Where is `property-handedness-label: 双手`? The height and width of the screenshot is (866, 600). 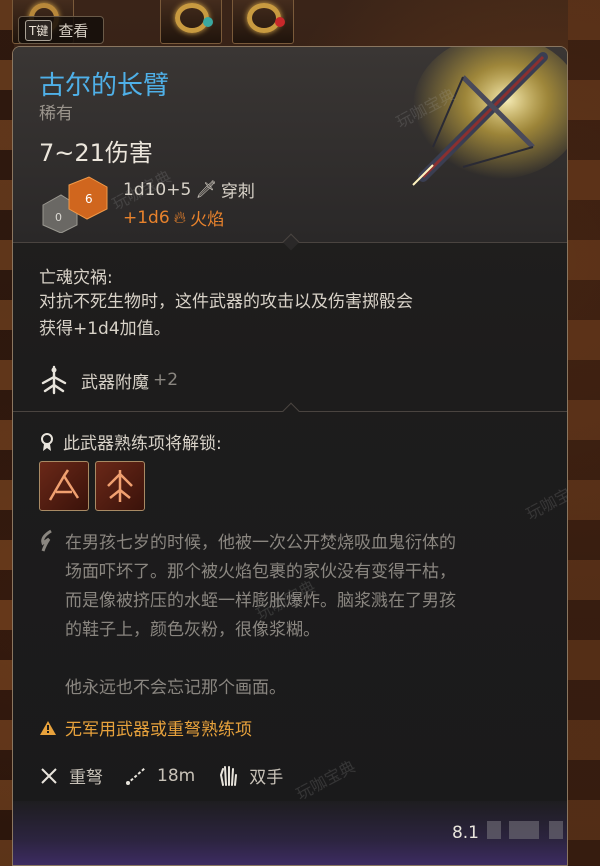 property-handedness-label: 双手 is located at coordinates (266, 778).